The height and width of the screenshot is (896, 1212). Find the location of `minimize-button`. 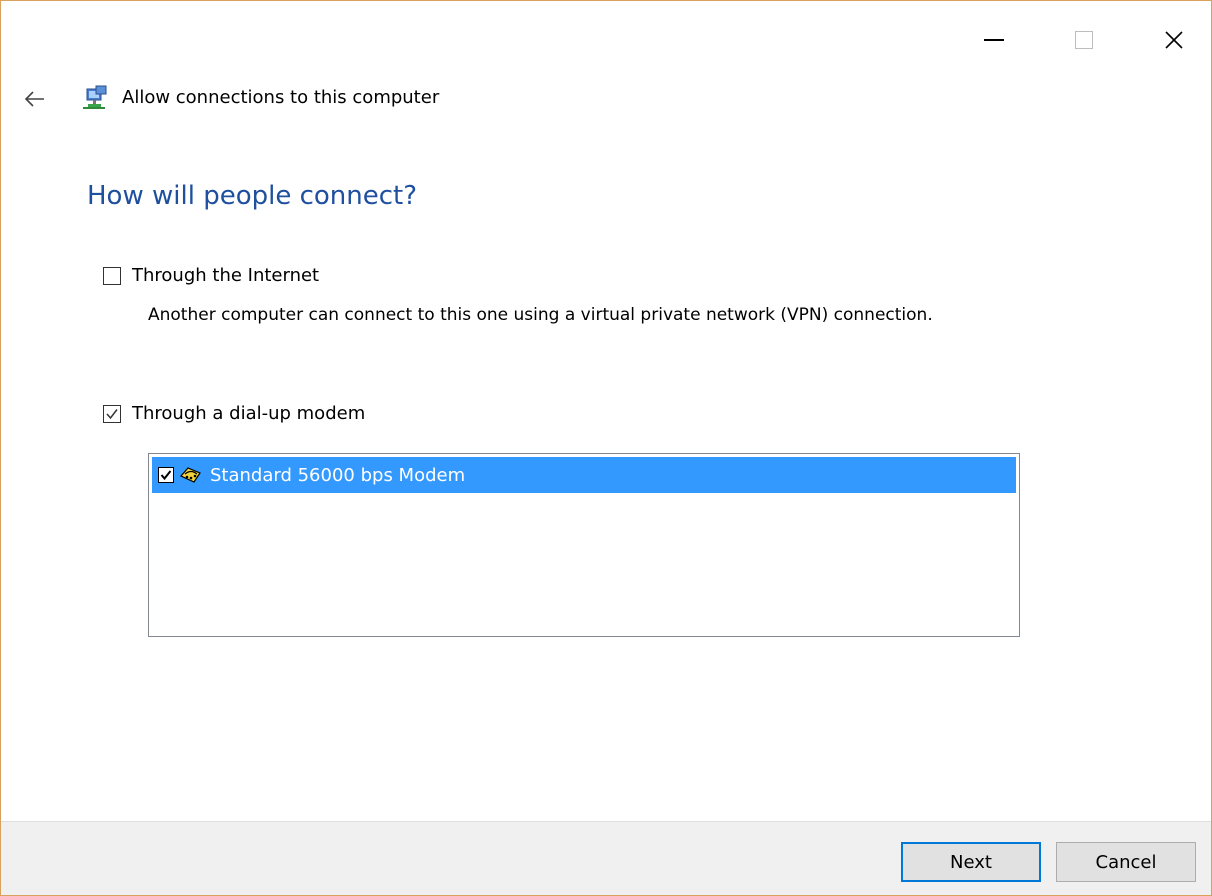

minimize-button is located at coordinates (994, 40).